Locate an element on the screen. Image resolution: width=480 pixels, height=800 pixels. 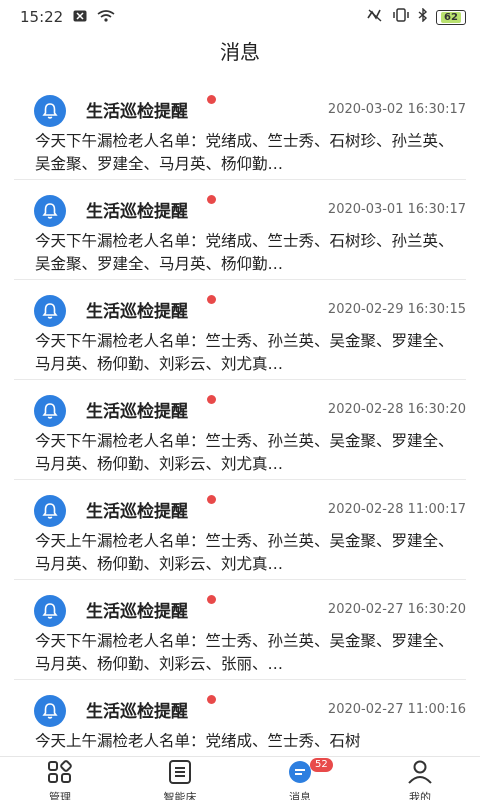
battery-indicator: 62 is located at coordinates (451, 17).